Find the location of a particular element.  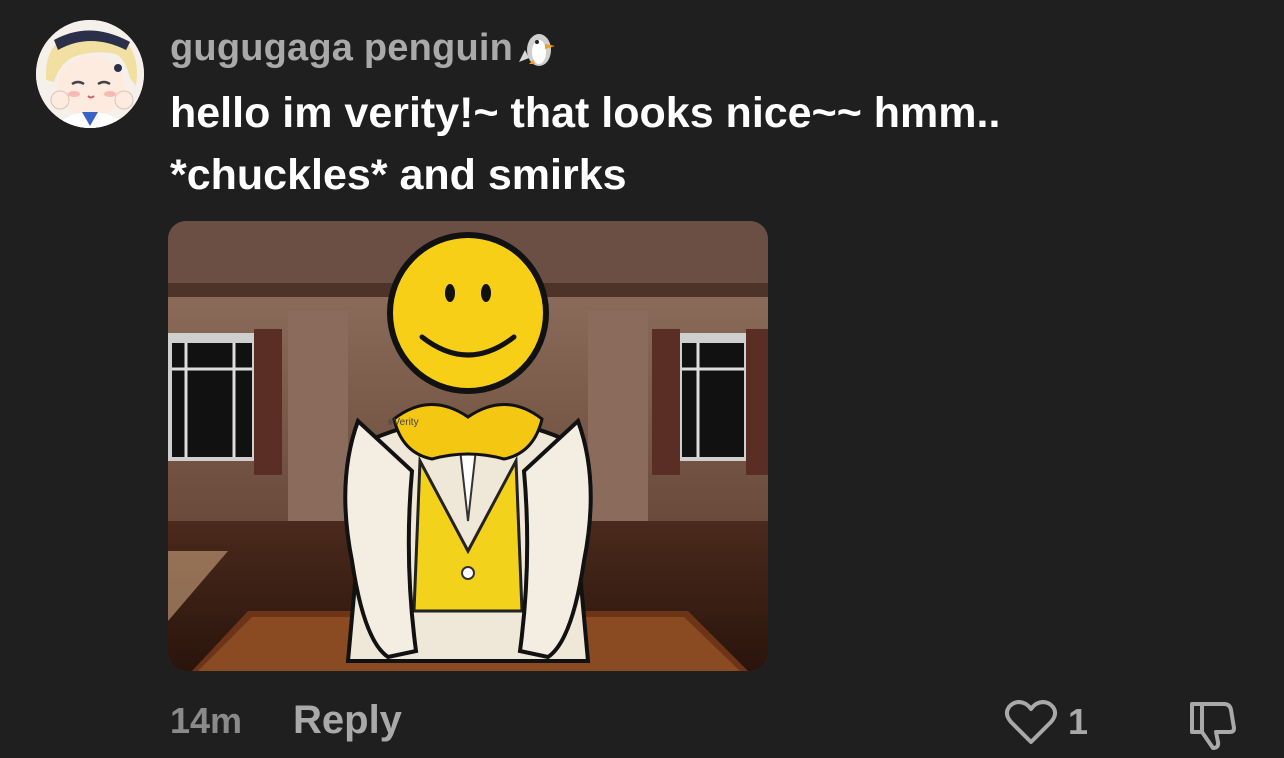

heart-icon is located at coordinates (1031, 722).